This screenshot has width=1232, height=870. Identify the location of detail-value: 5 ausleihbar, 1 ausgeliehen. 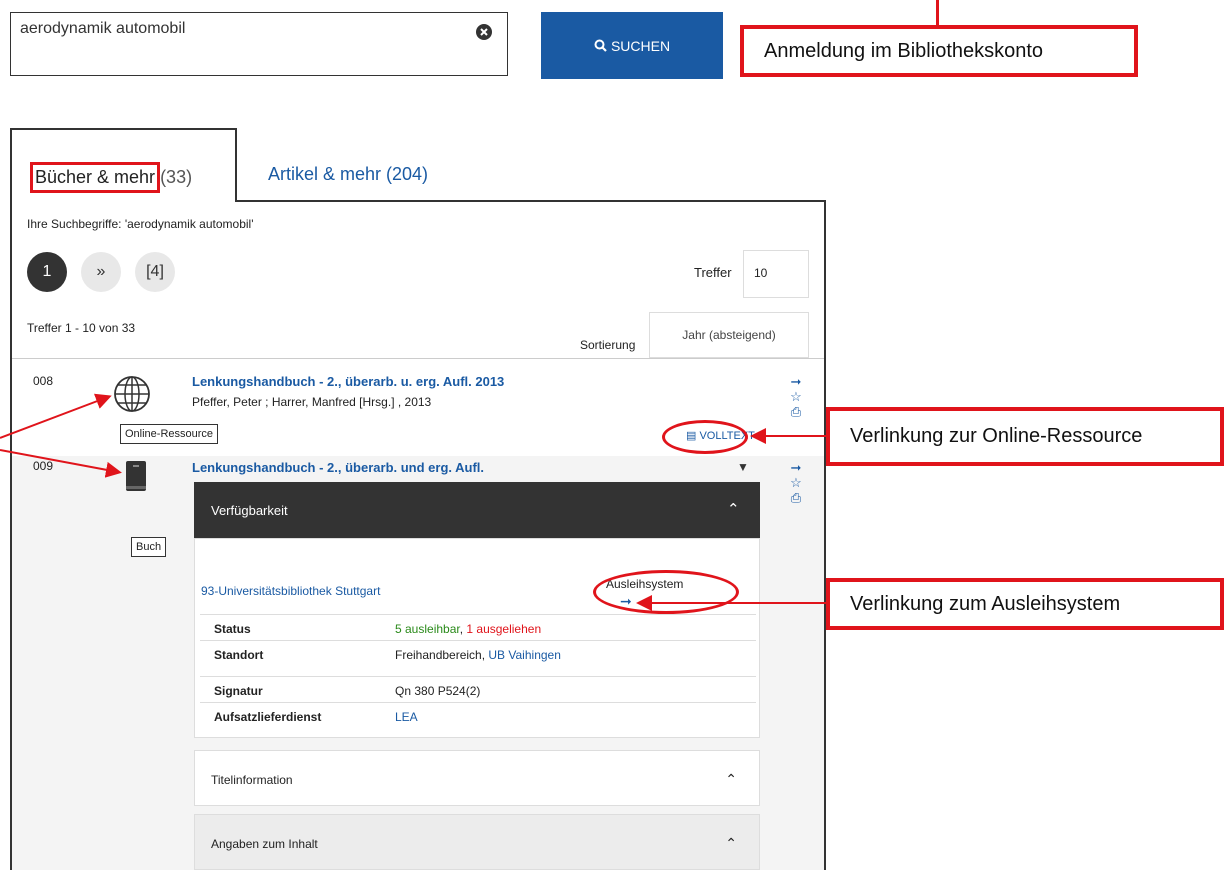
(468, 629).